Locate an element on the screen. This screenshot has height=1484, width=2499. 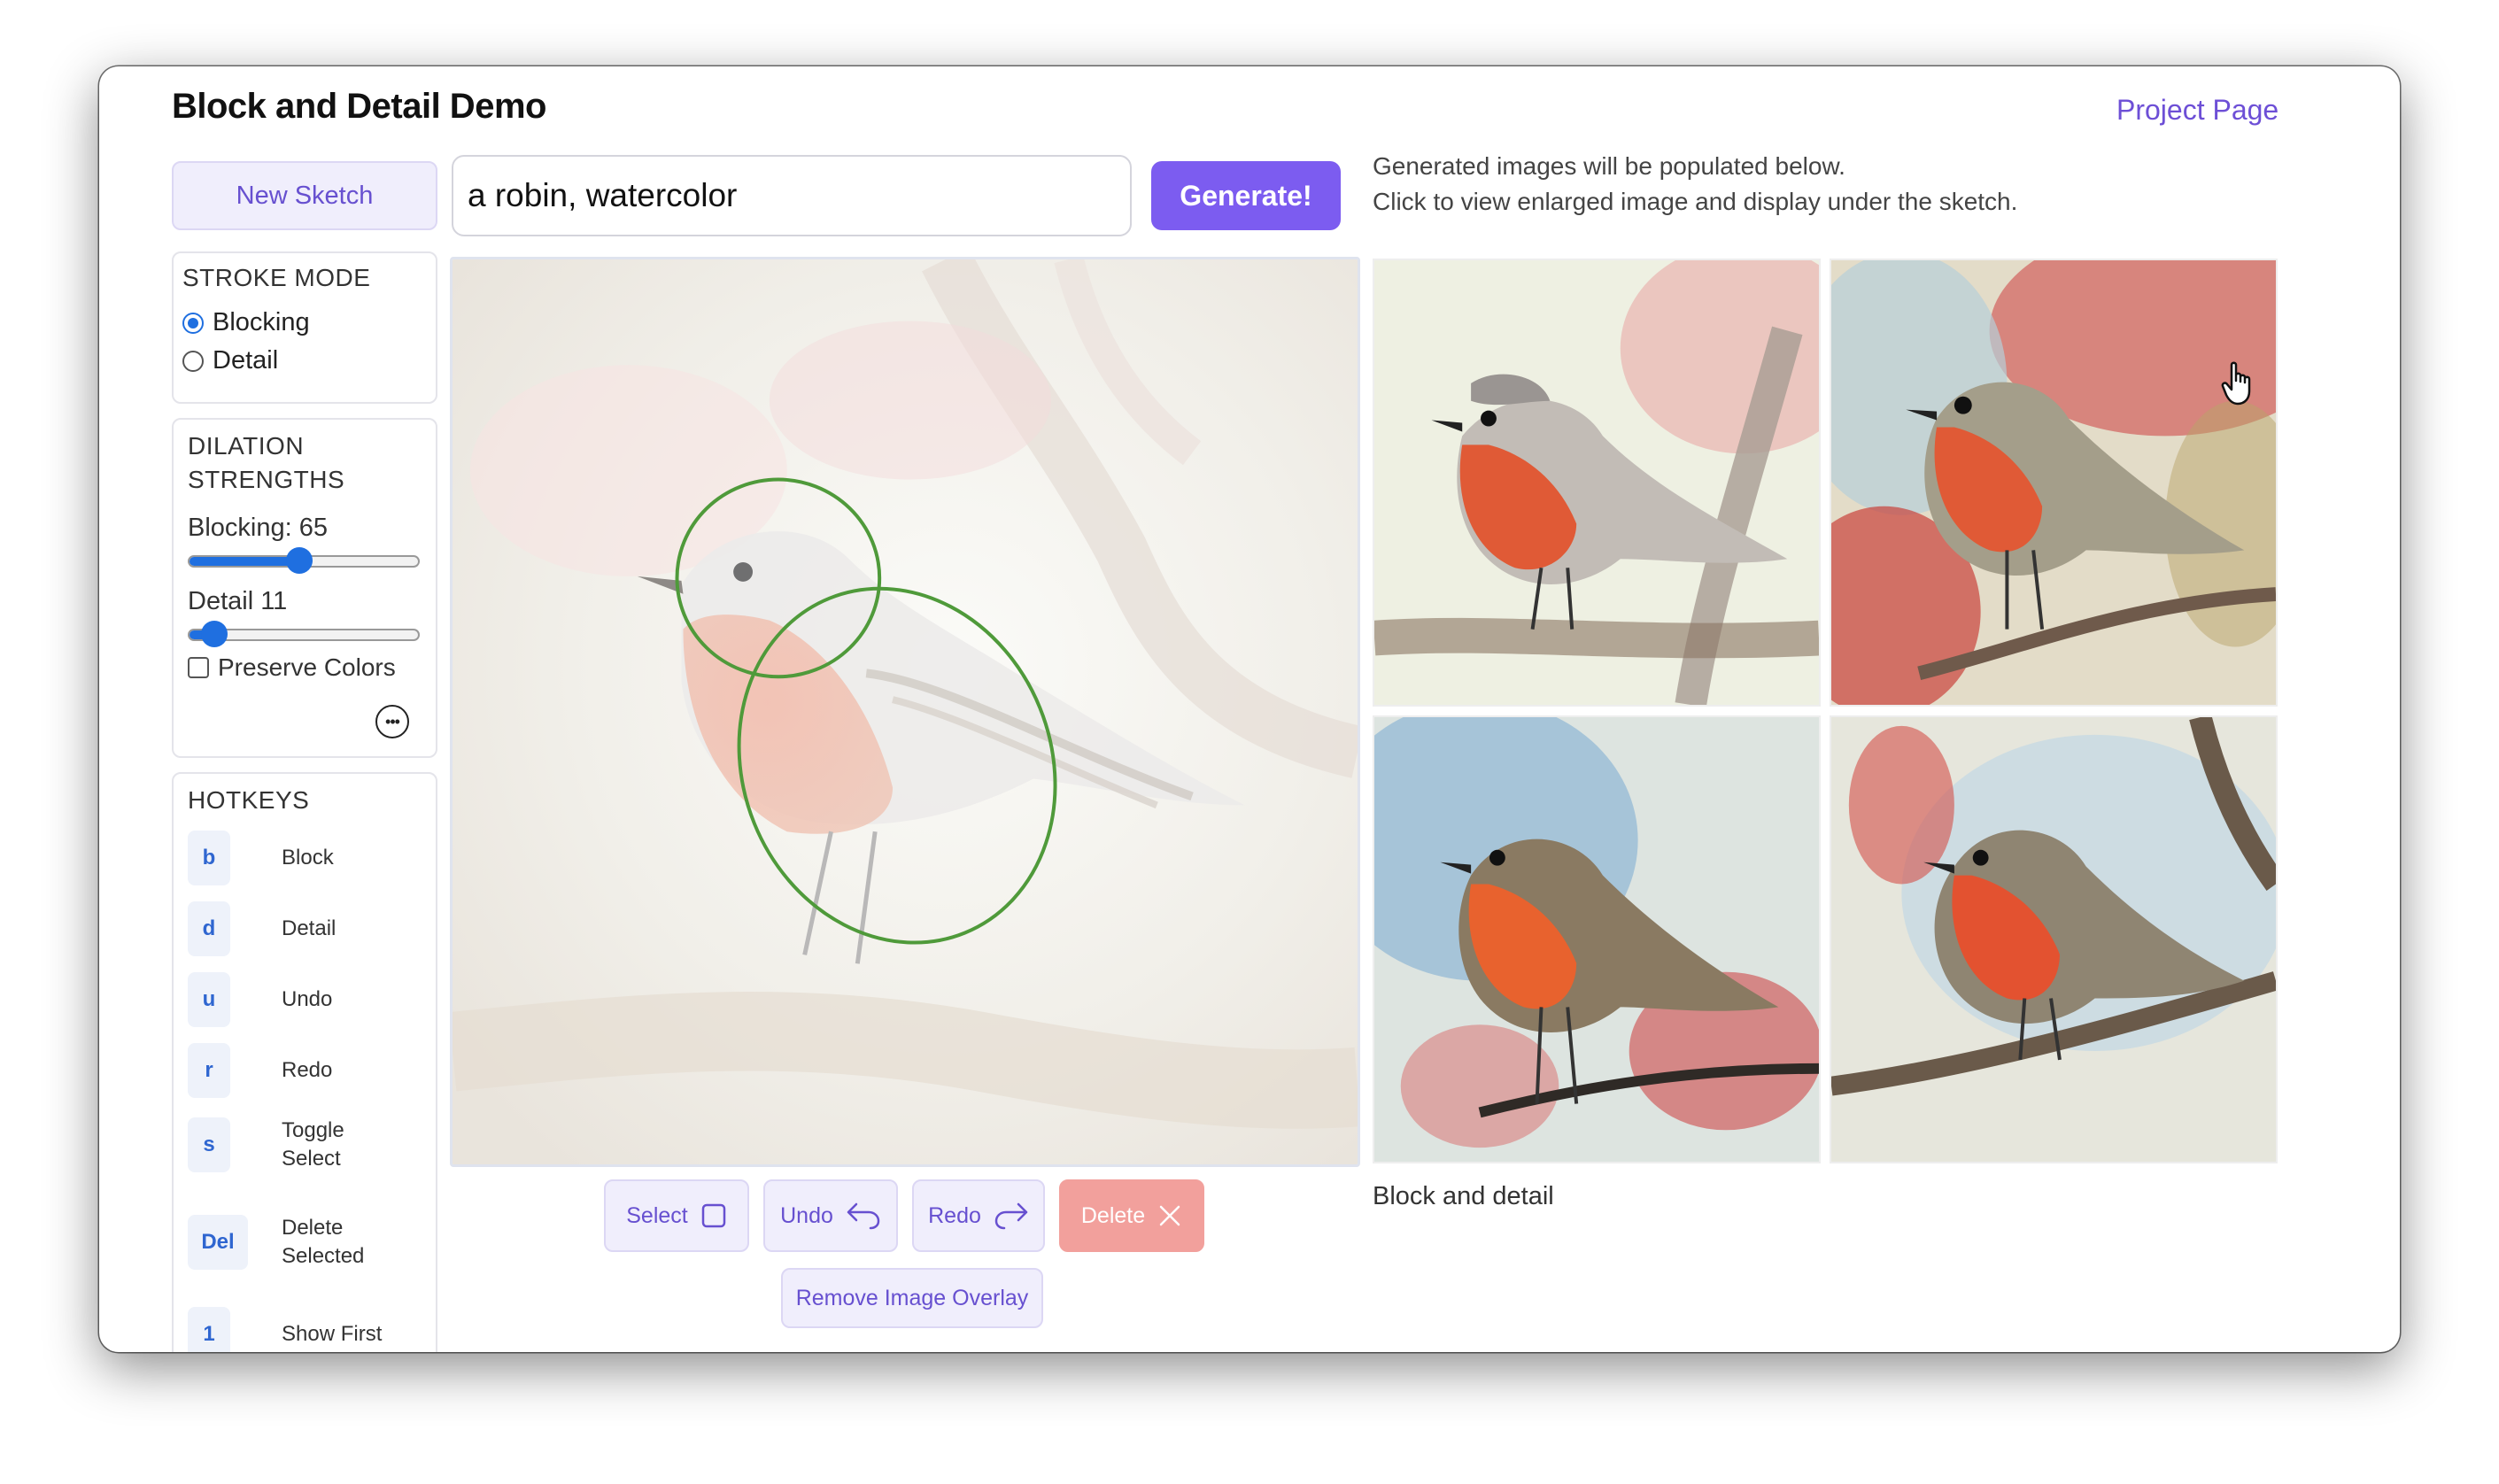
preserve-colors-label: Preserve Colors is located at coordinates (307, 667).